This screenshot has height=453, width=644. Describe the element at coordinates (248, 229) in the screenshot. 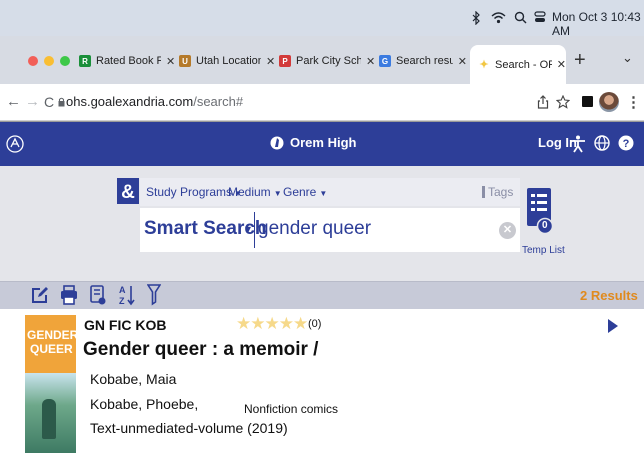

I see `caret-down-icon: ▾` at that location.